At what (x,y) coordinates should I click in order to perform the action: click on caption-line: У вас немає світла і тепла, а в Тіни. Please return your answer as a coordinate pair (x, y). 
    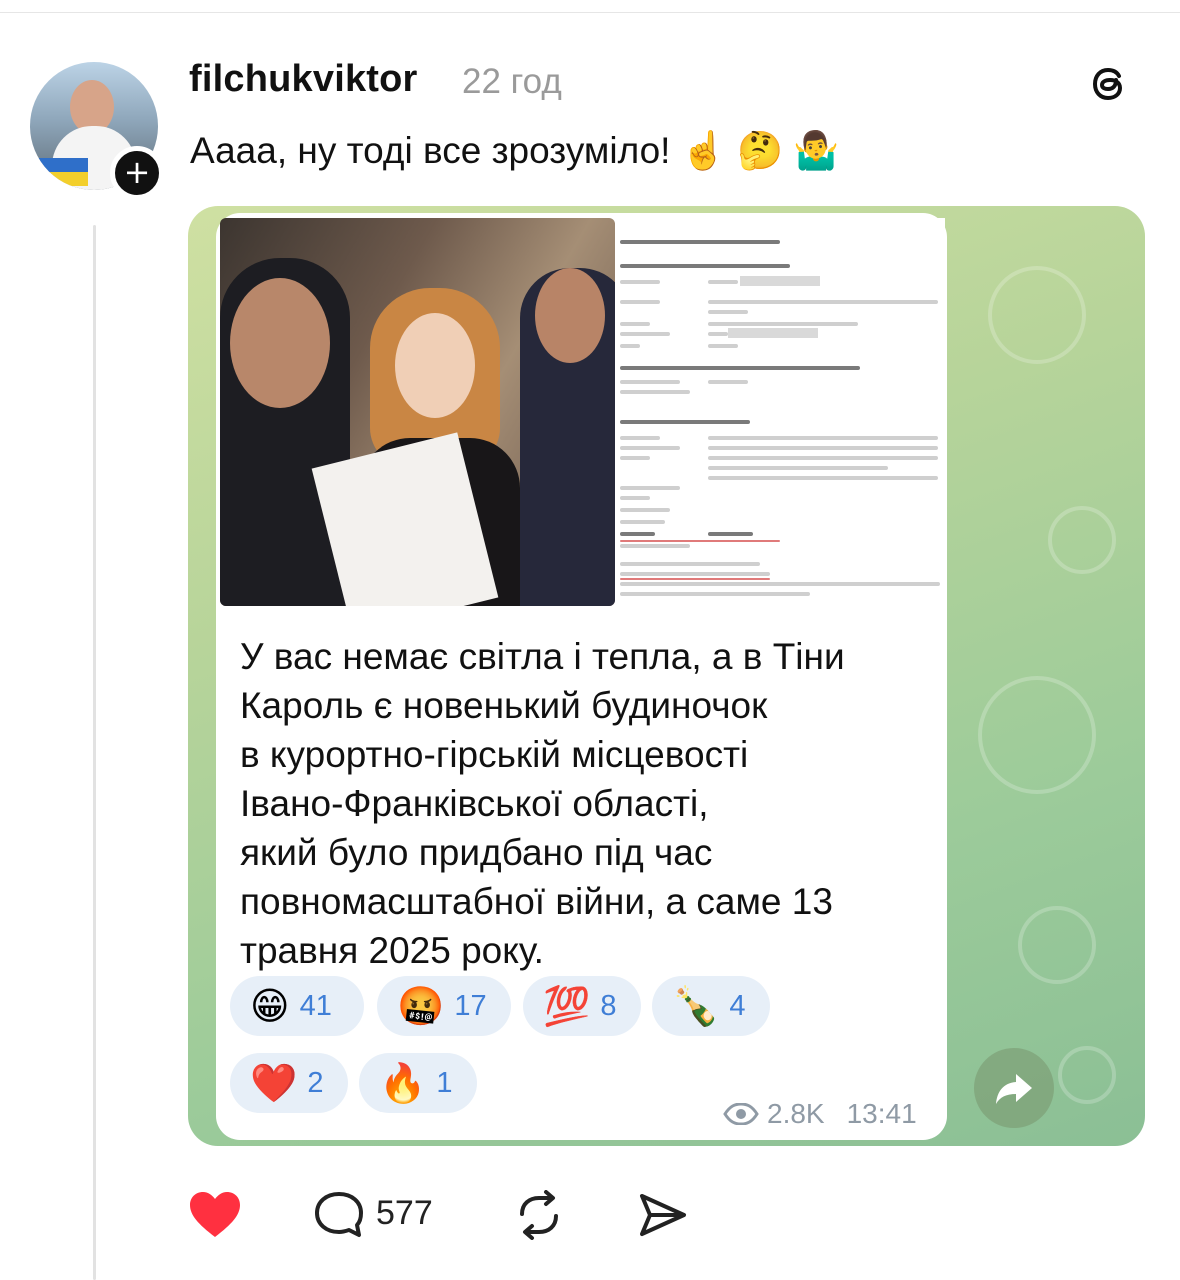
    Looking at the image, I should click on (542, 656).